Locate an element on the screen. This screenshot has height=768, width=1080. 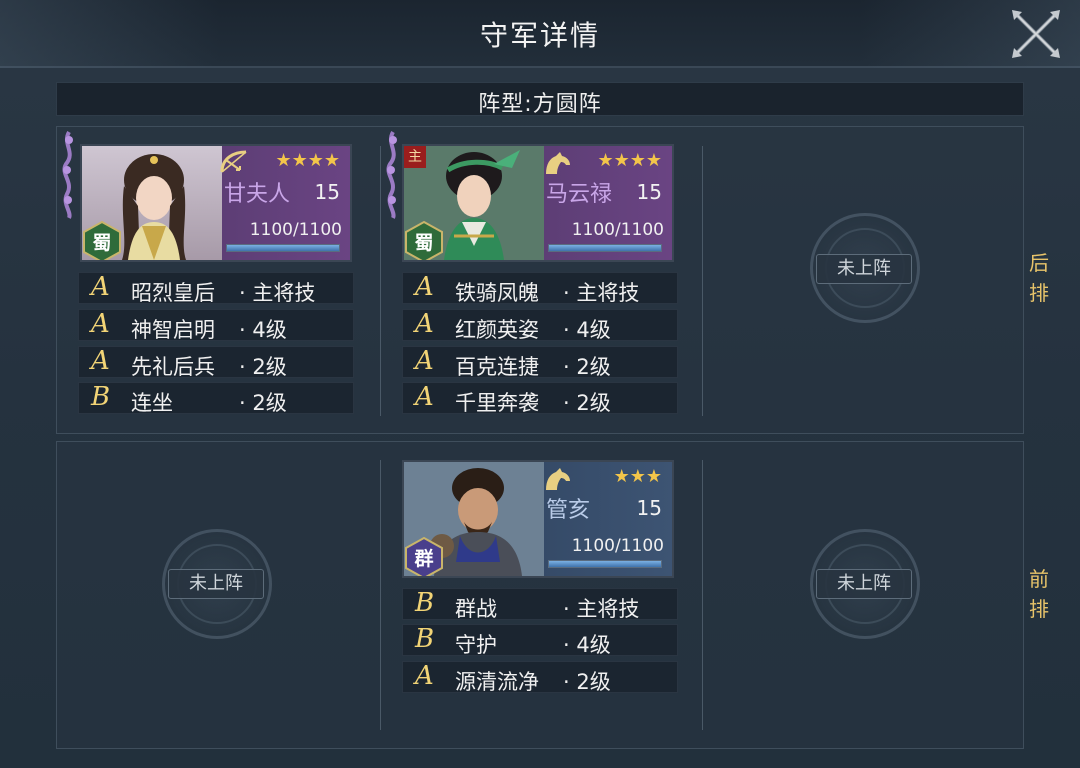
faction-label: 群 is located at coordinates (424, 559).